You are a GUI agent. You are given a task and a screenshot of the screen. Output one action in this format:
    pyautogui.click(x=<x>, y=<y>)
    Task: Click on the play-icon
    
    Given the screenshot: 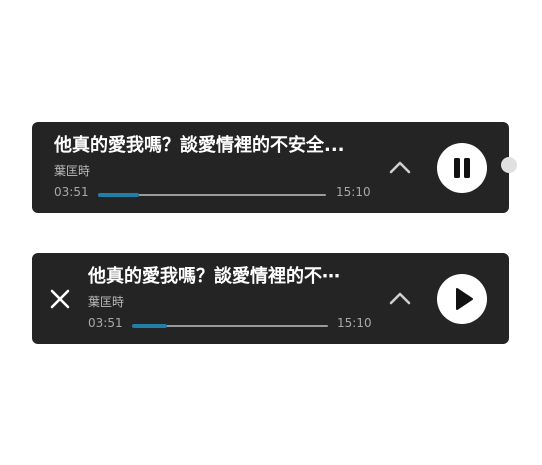 What is the action you would take?
    pyautogui.click(x=464, y=299)
    